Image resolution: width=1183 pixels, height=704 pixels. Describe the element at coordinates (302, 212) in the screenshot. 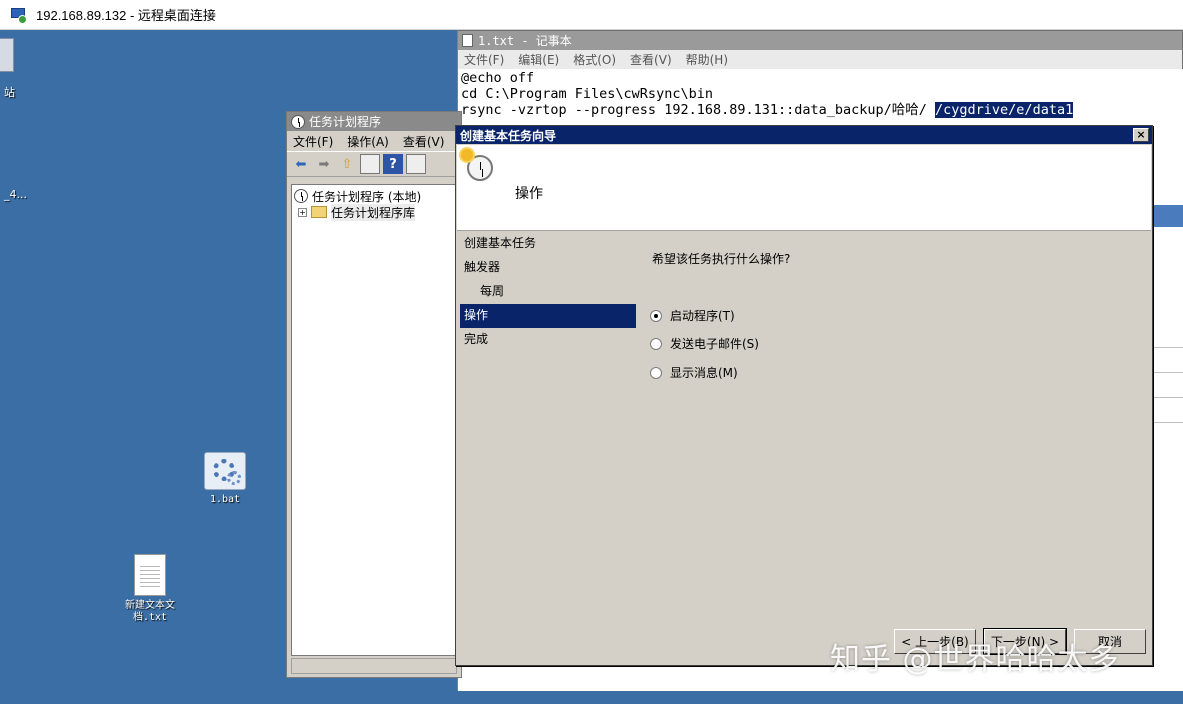

I see `expand-icon: +` at that location.